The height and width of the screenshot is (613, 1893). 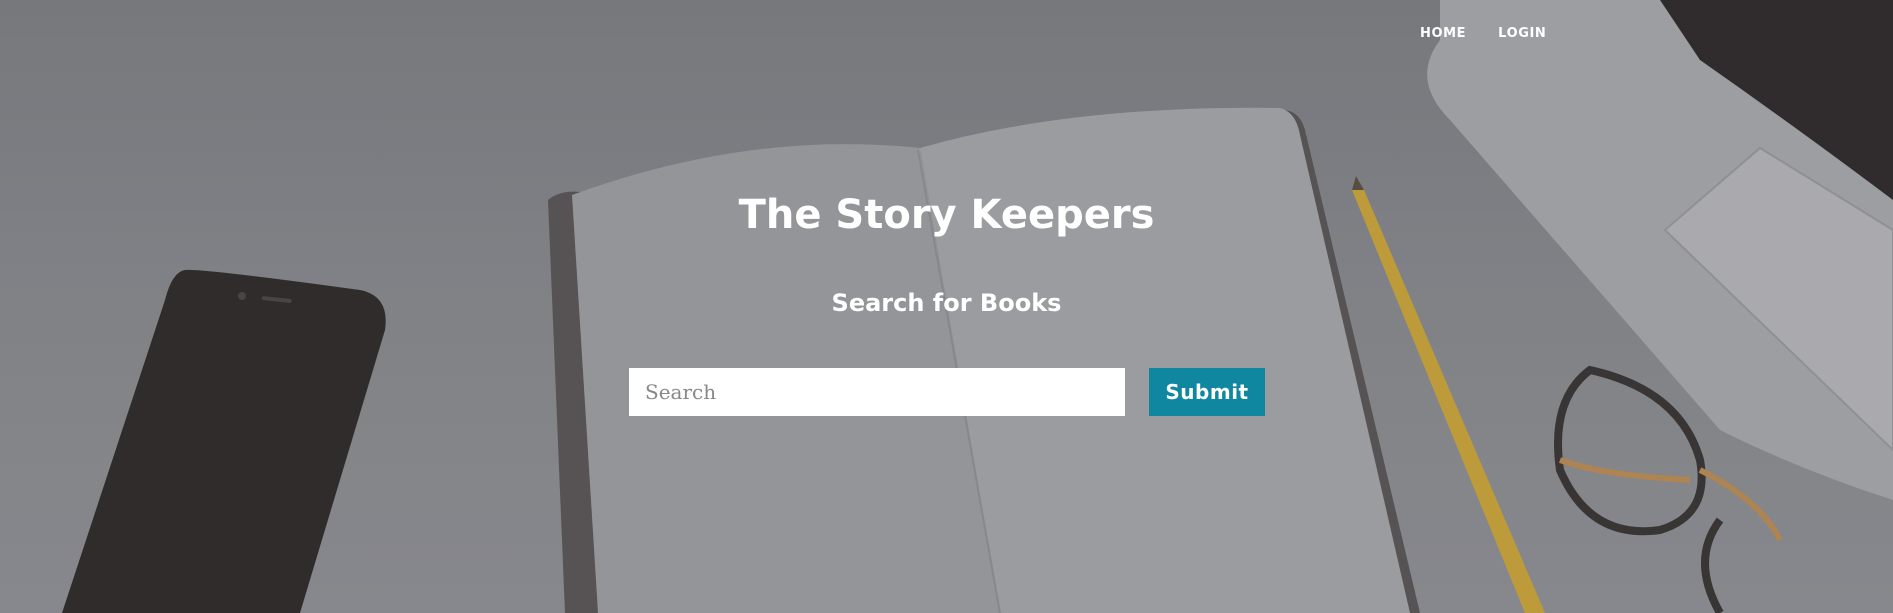 What do you see at coordinates (877, 392) in the screenshot?
I see `search-input` at bounding box center [877, 392].